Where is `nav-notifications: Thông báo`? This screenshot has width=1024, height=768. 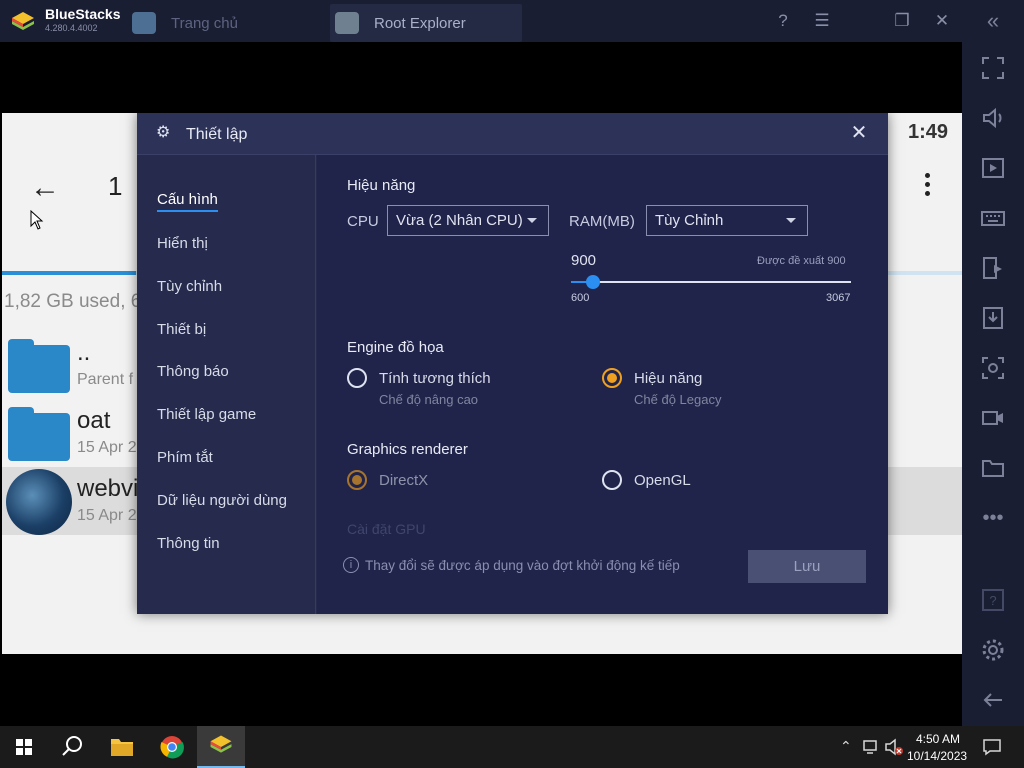
nav-notifications: Thông báo is located at coordinates (193, 371).